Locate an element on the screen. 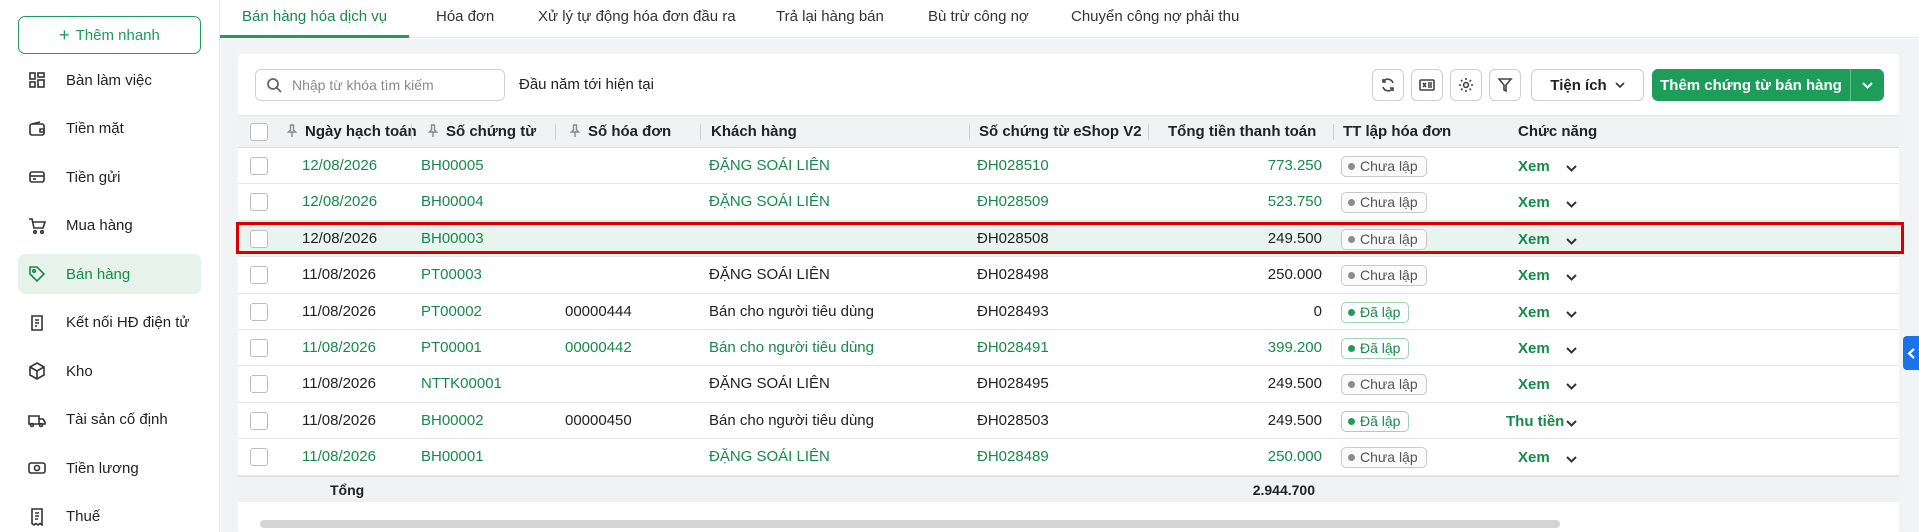 The width and height of the screenshot is (1919, 532). sidebar-item-sales: Bán hàng is located at coordinates (109, 274).